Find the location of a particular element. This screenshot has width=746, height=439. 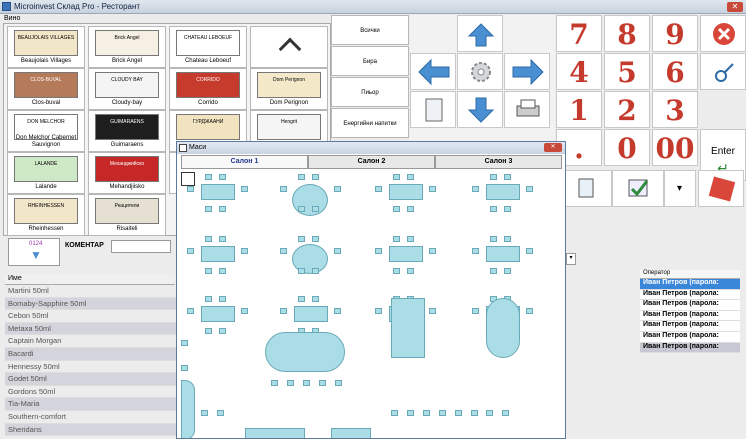

left-arrow-button is located at coordinates (433, 71).